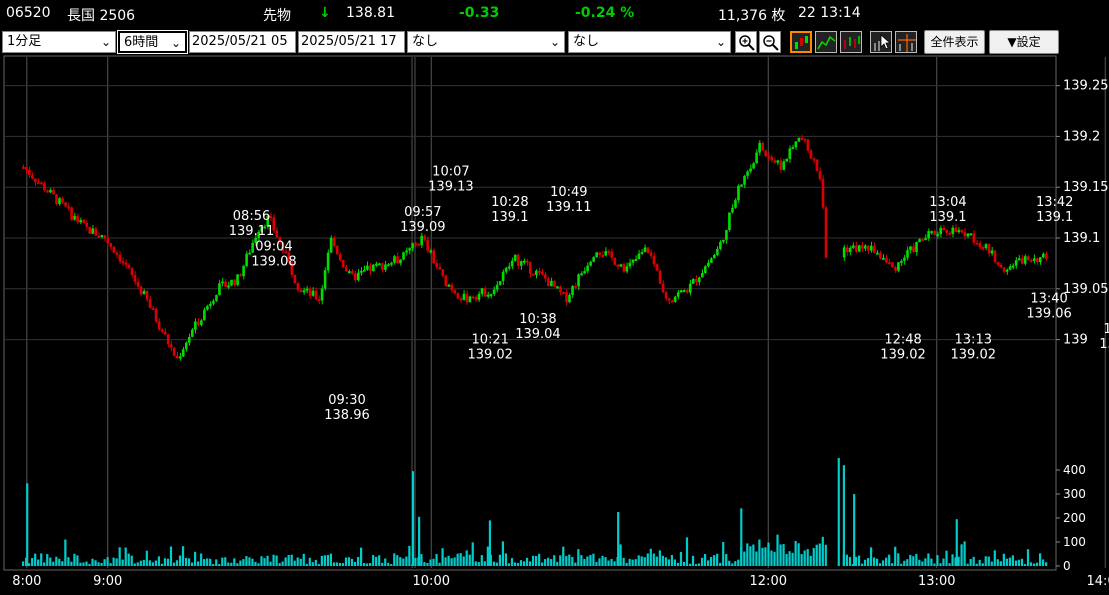 The height and width of the screenshot is (595, 1109). What do you see at coordinates (770, 42) in the screenshot?
I see `zoom-out-button` at bounding box center [770, 42].